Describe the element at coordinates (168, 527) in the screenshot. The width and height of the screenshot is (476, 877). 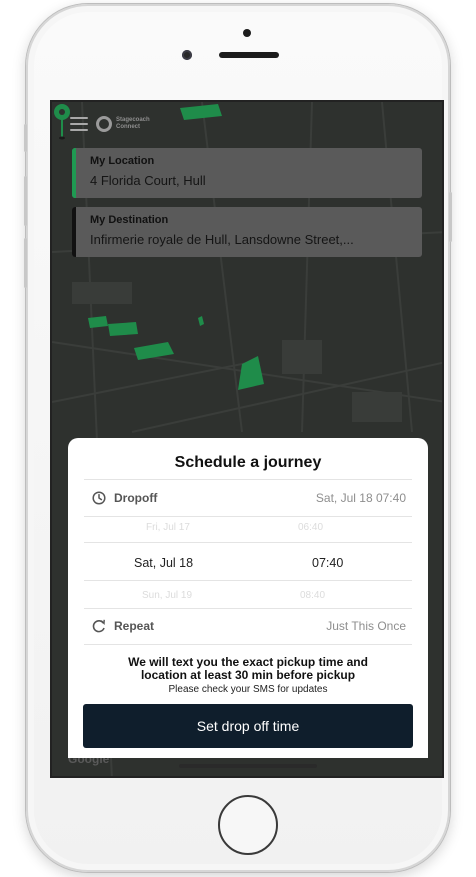
I see `picker-prev-date: Fri, Jul 17` at that location.